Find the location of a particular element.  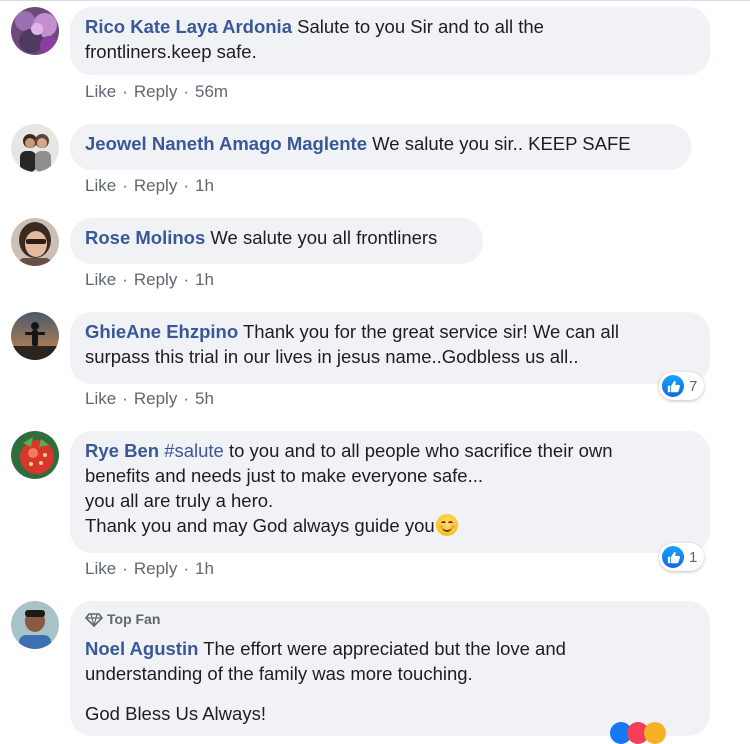

hashtag-link: #salute is located at coordinates (194, 450).